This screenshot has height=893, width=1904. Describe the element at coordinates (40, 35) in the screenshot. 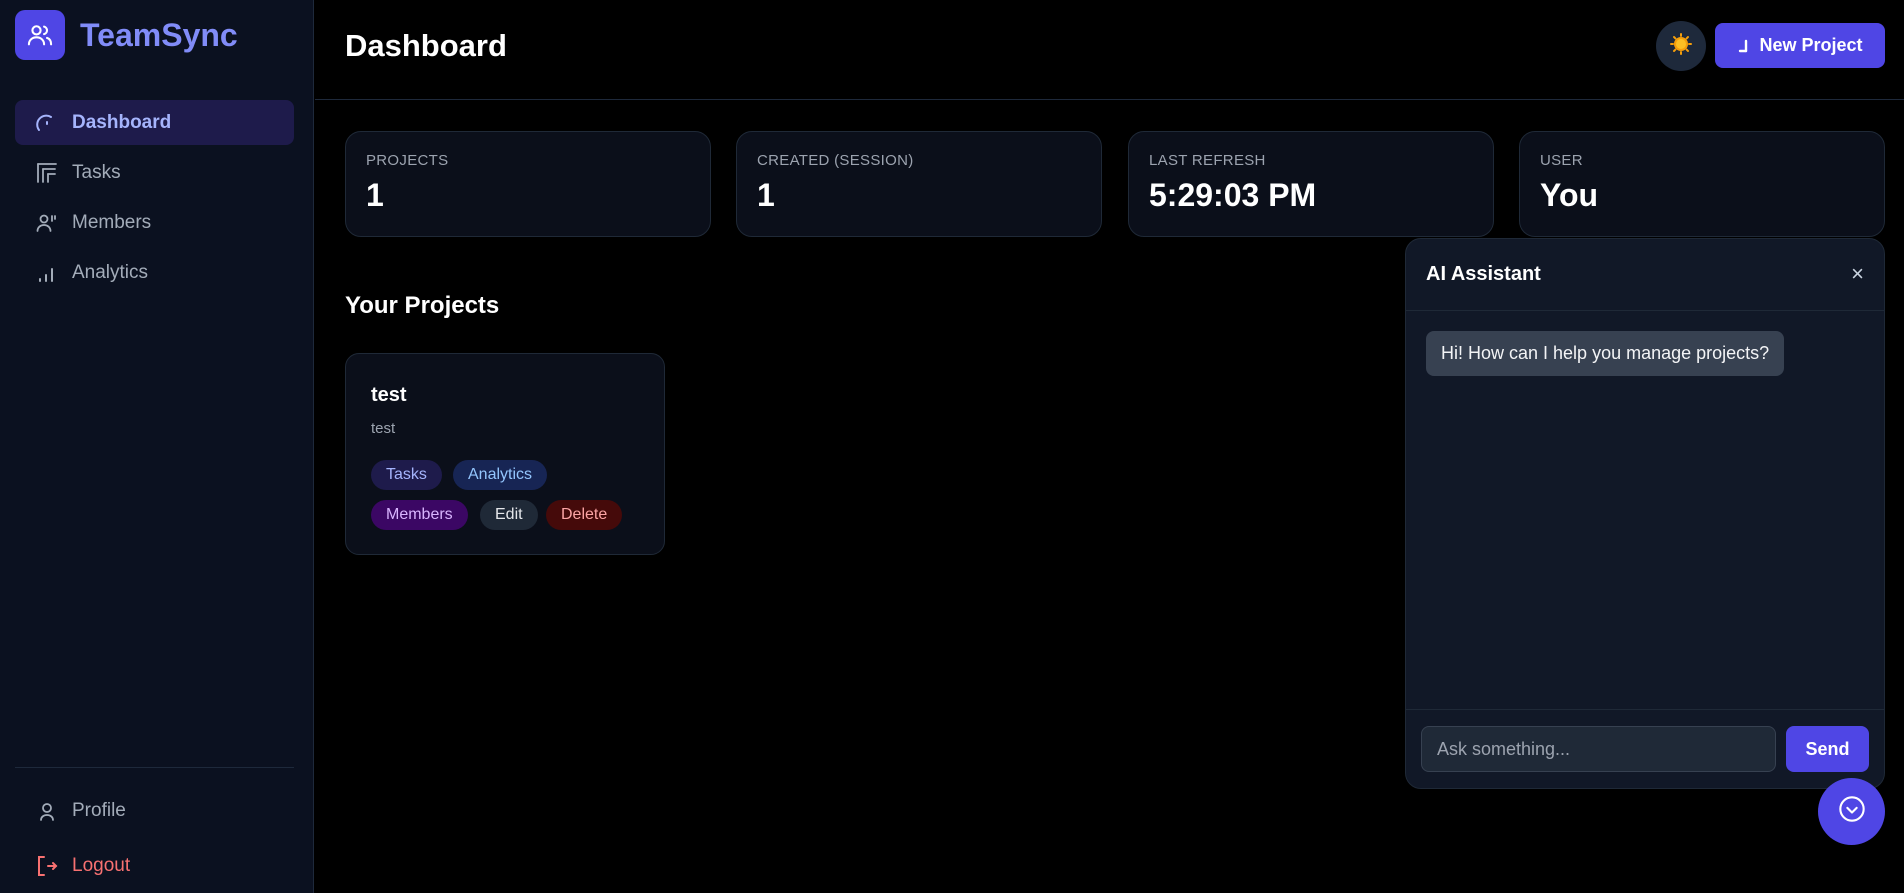

I see `users-icon` at that location.